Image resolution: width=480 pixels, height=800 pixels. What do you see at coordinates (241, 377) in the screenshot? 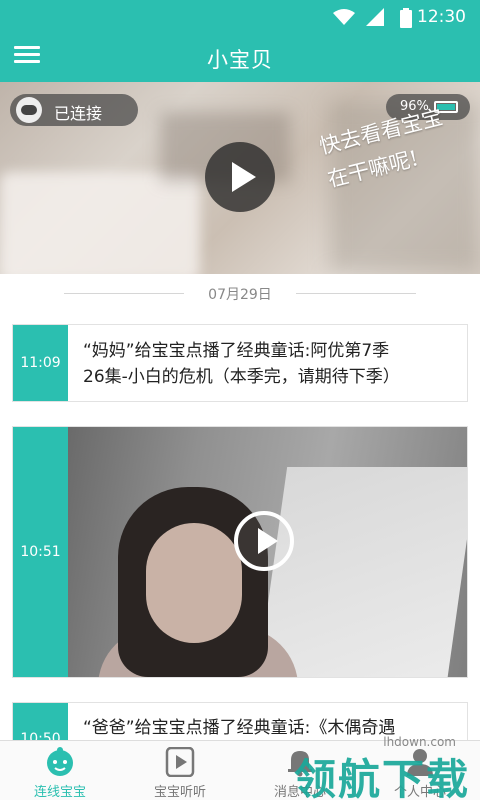
I see `item-message-line-2: 26集-小白的危机（本季完，请期待下季）` at bounding box center [241, 377].